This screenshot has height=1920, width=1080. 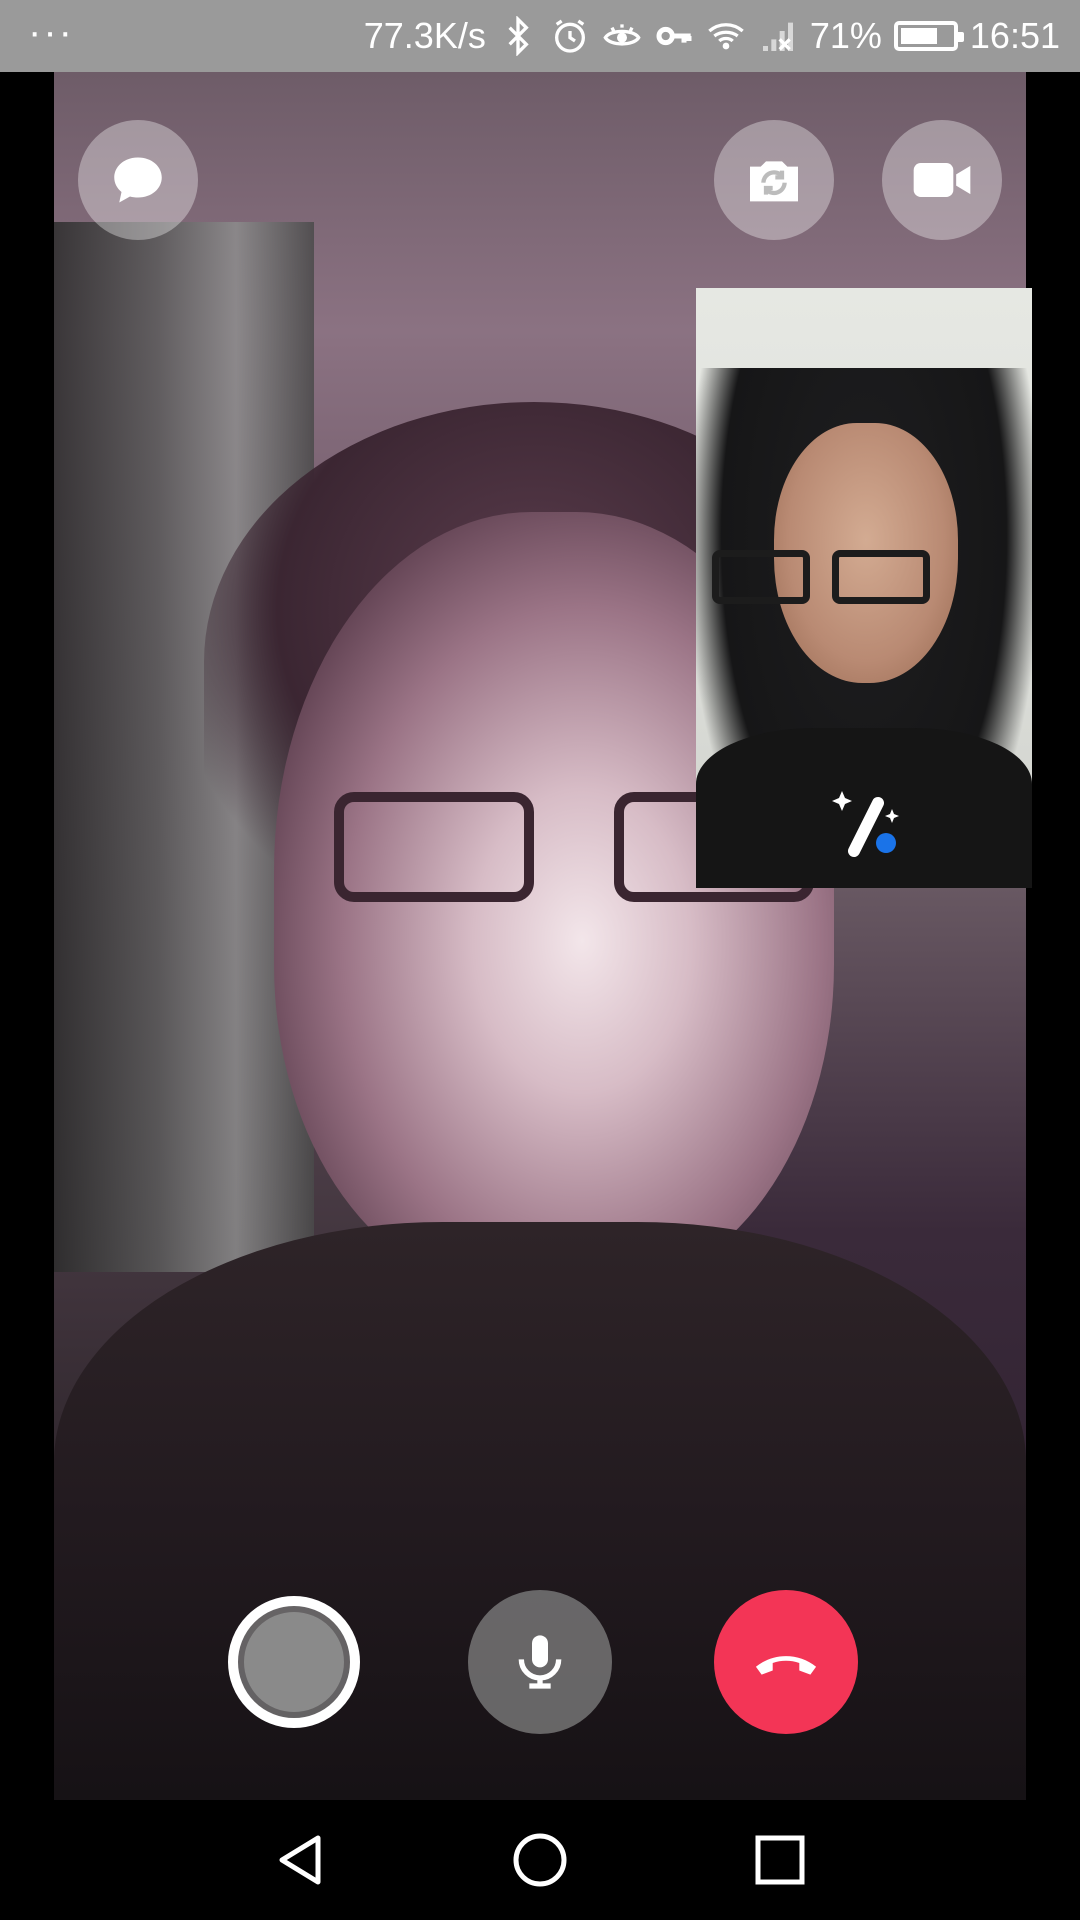 I want to click on more-indicator: ···, so click(x=51, y=32).